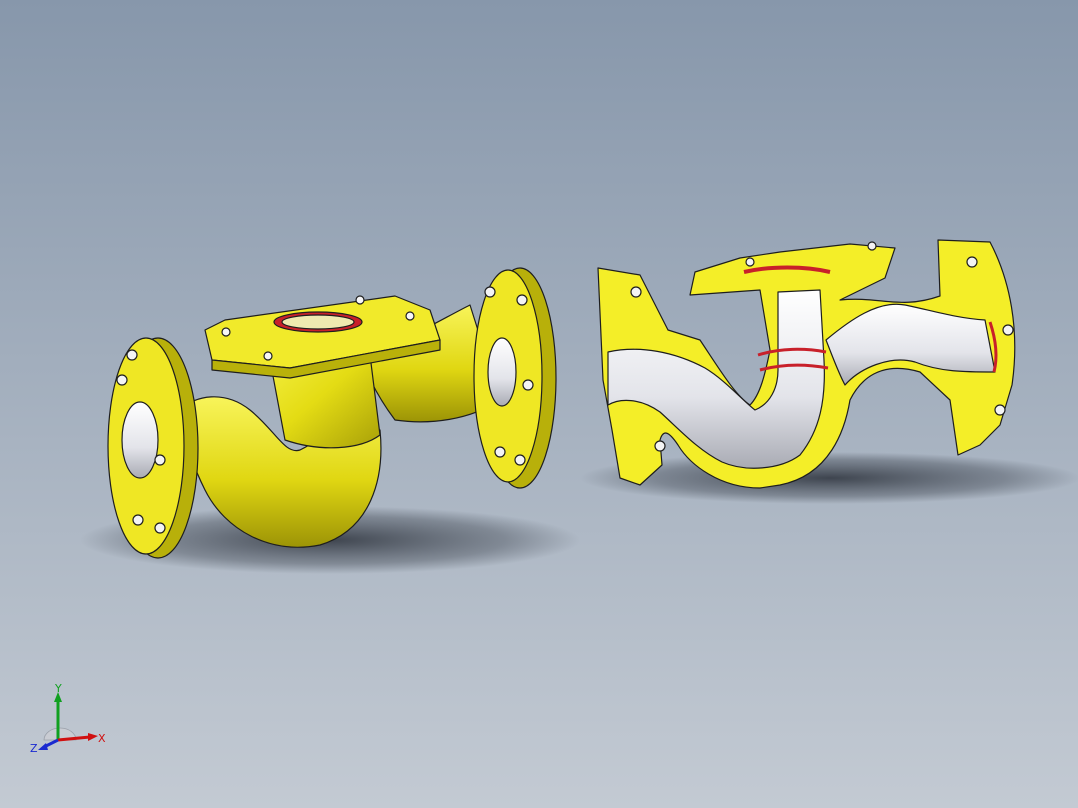 Image resolution: width=1078 pixels, height=808 pixels. Describe the element at coordinates (93, 737) in the screenshot. I see `x-axis-head` at that location.